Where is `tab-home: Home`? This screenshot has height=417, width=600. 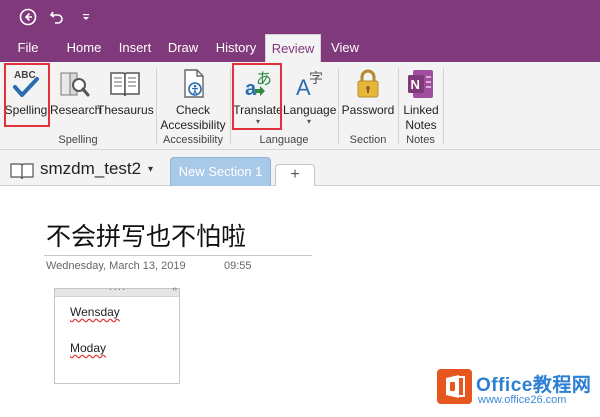 tab-home: Home is located at coordinates (84, 48).